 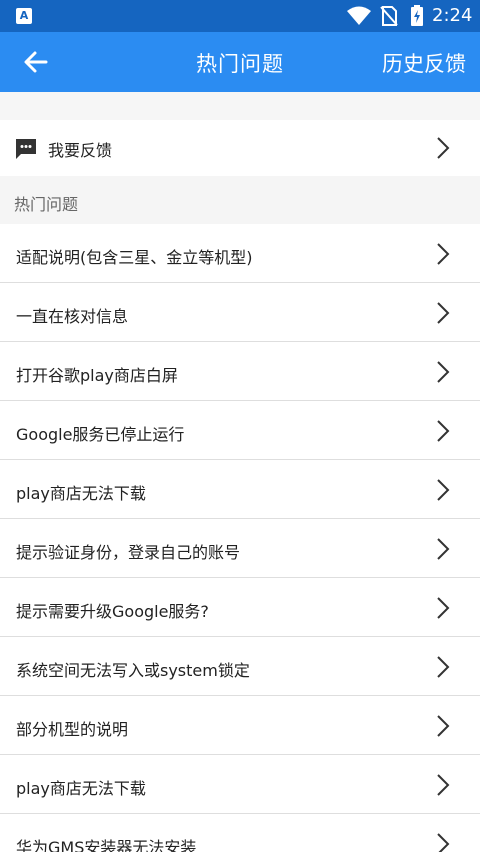 I want to click on question-item: 部分机型的说明, so click(x=240, y=725).